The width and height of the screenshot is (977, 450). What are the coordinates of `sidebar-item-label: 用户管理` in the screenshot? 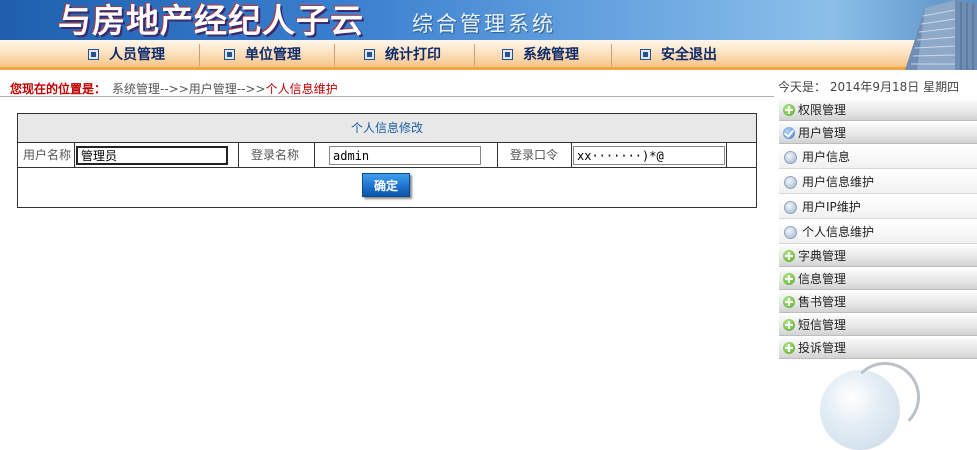 It's located at (822, 133).